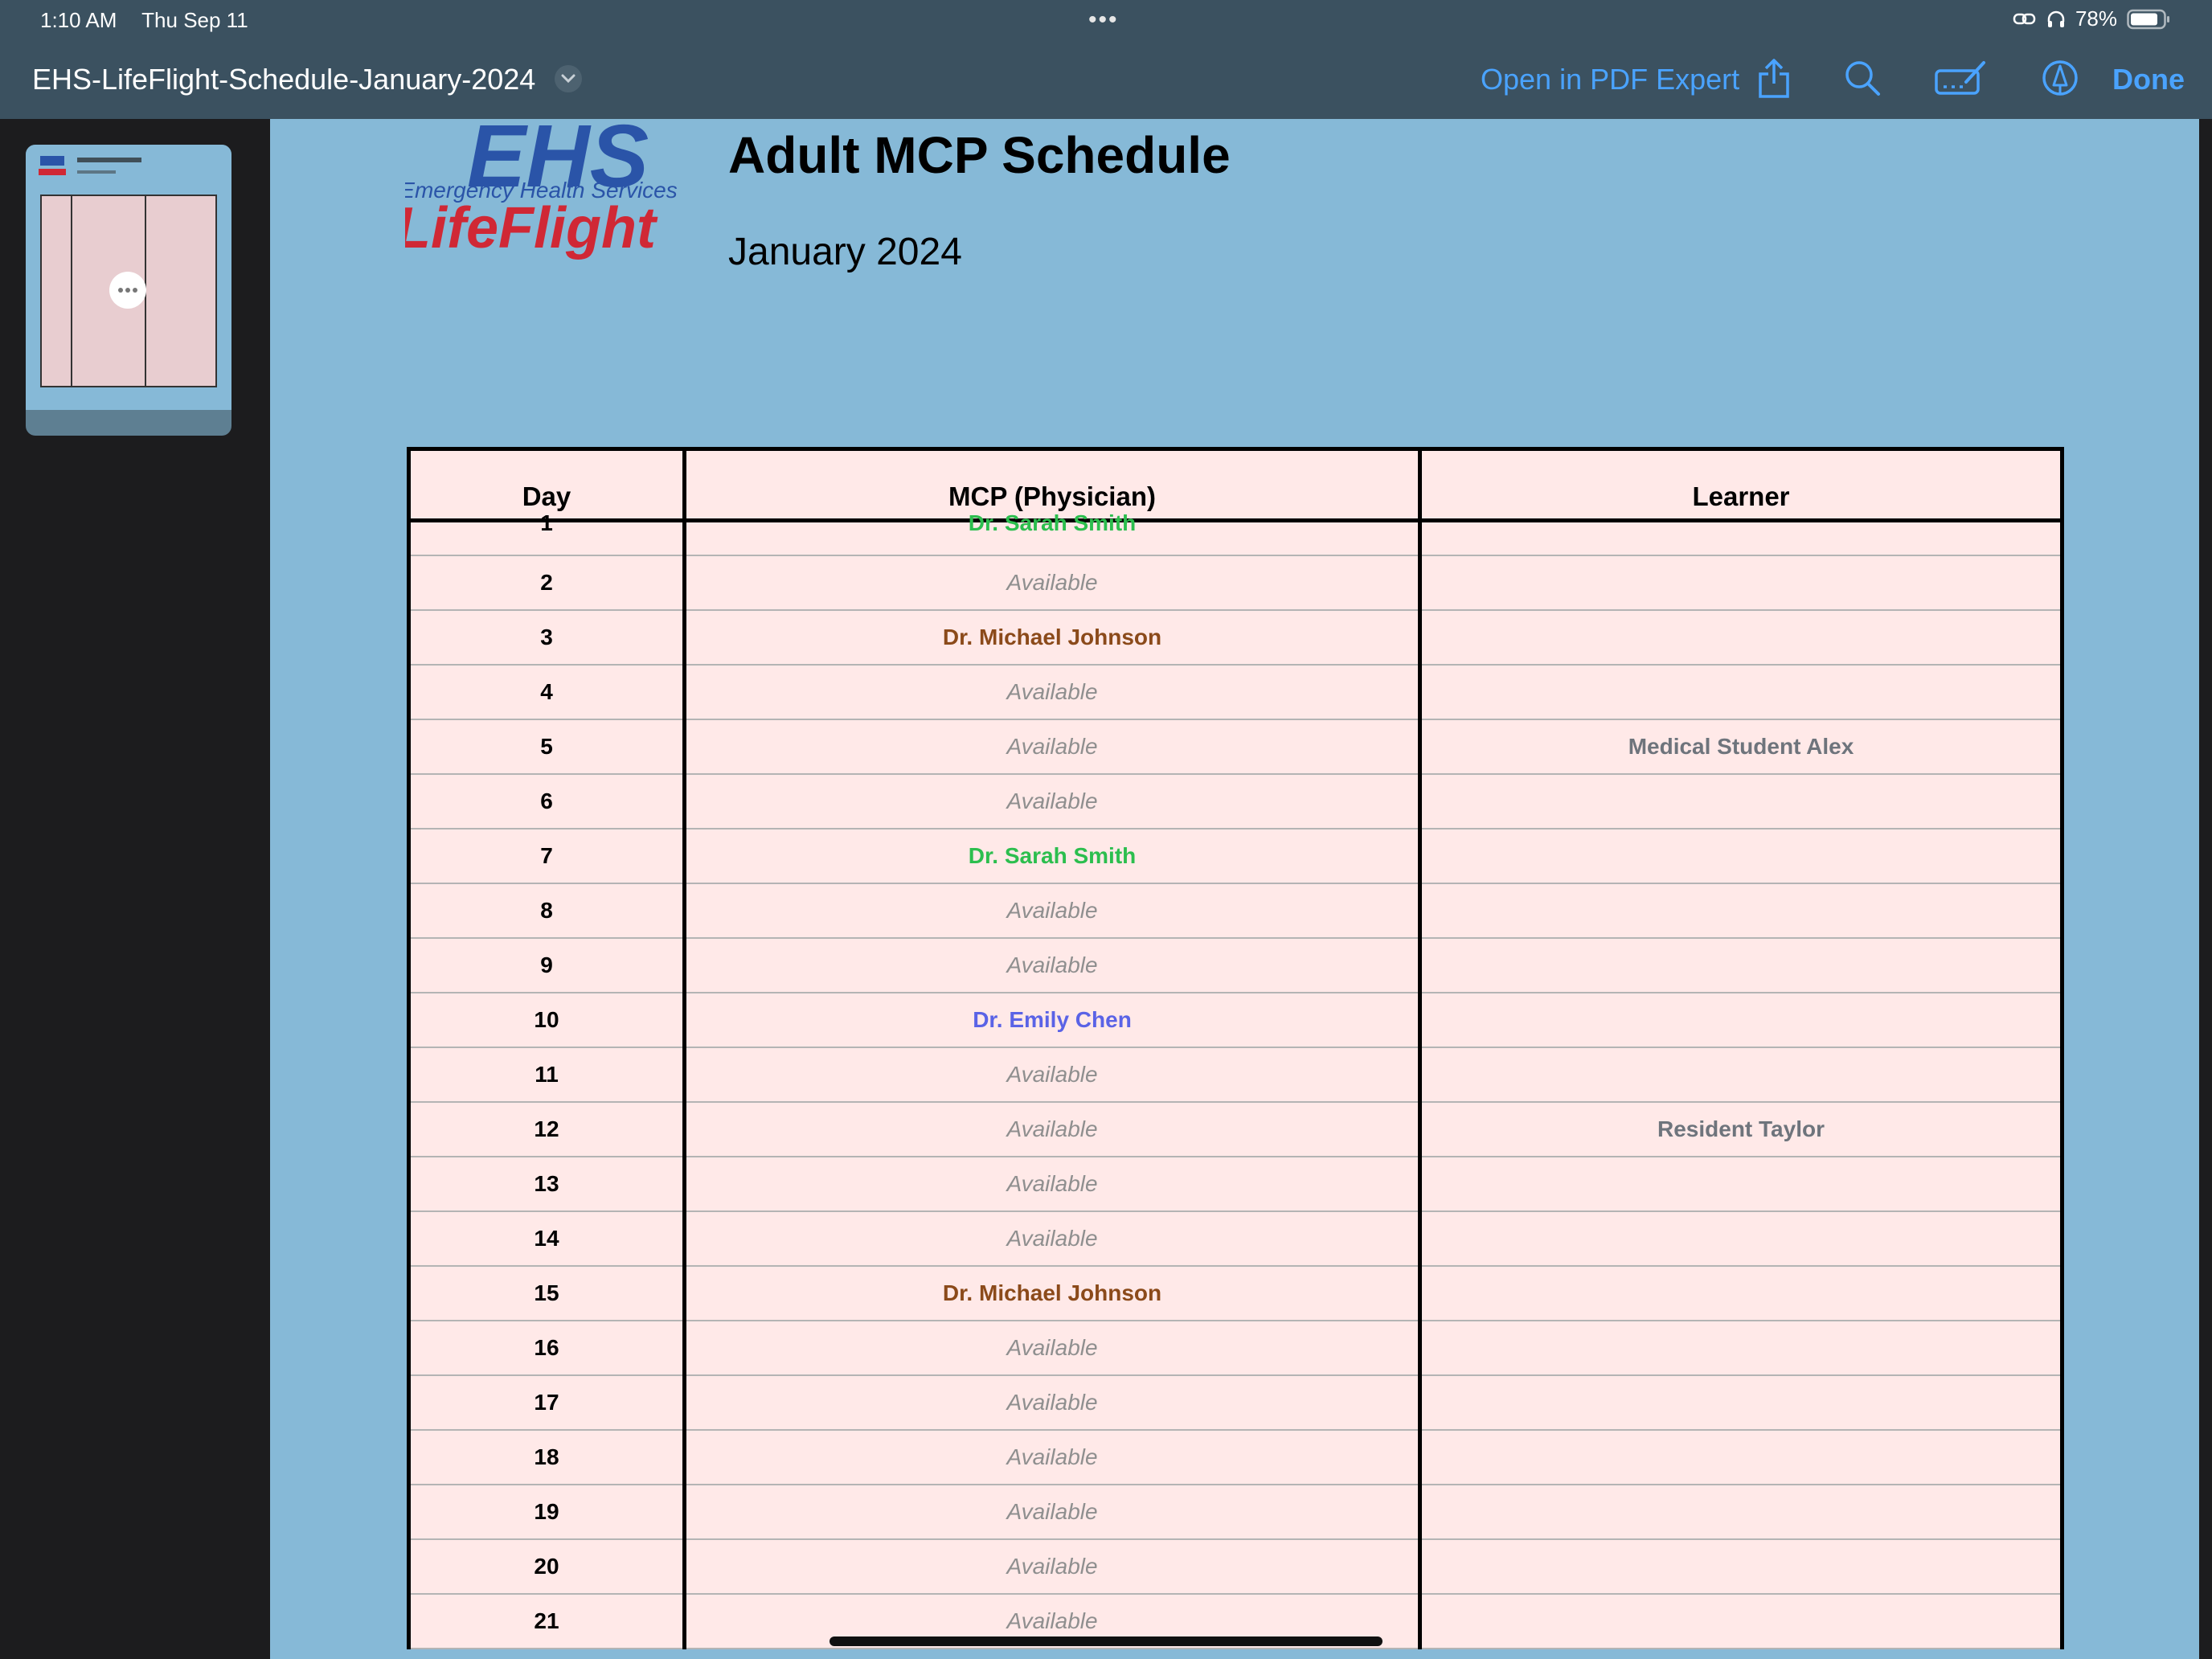 The width and height of the screenshot is (2212, 1659). I want to click on day-cell: 3, so click(546, 638).